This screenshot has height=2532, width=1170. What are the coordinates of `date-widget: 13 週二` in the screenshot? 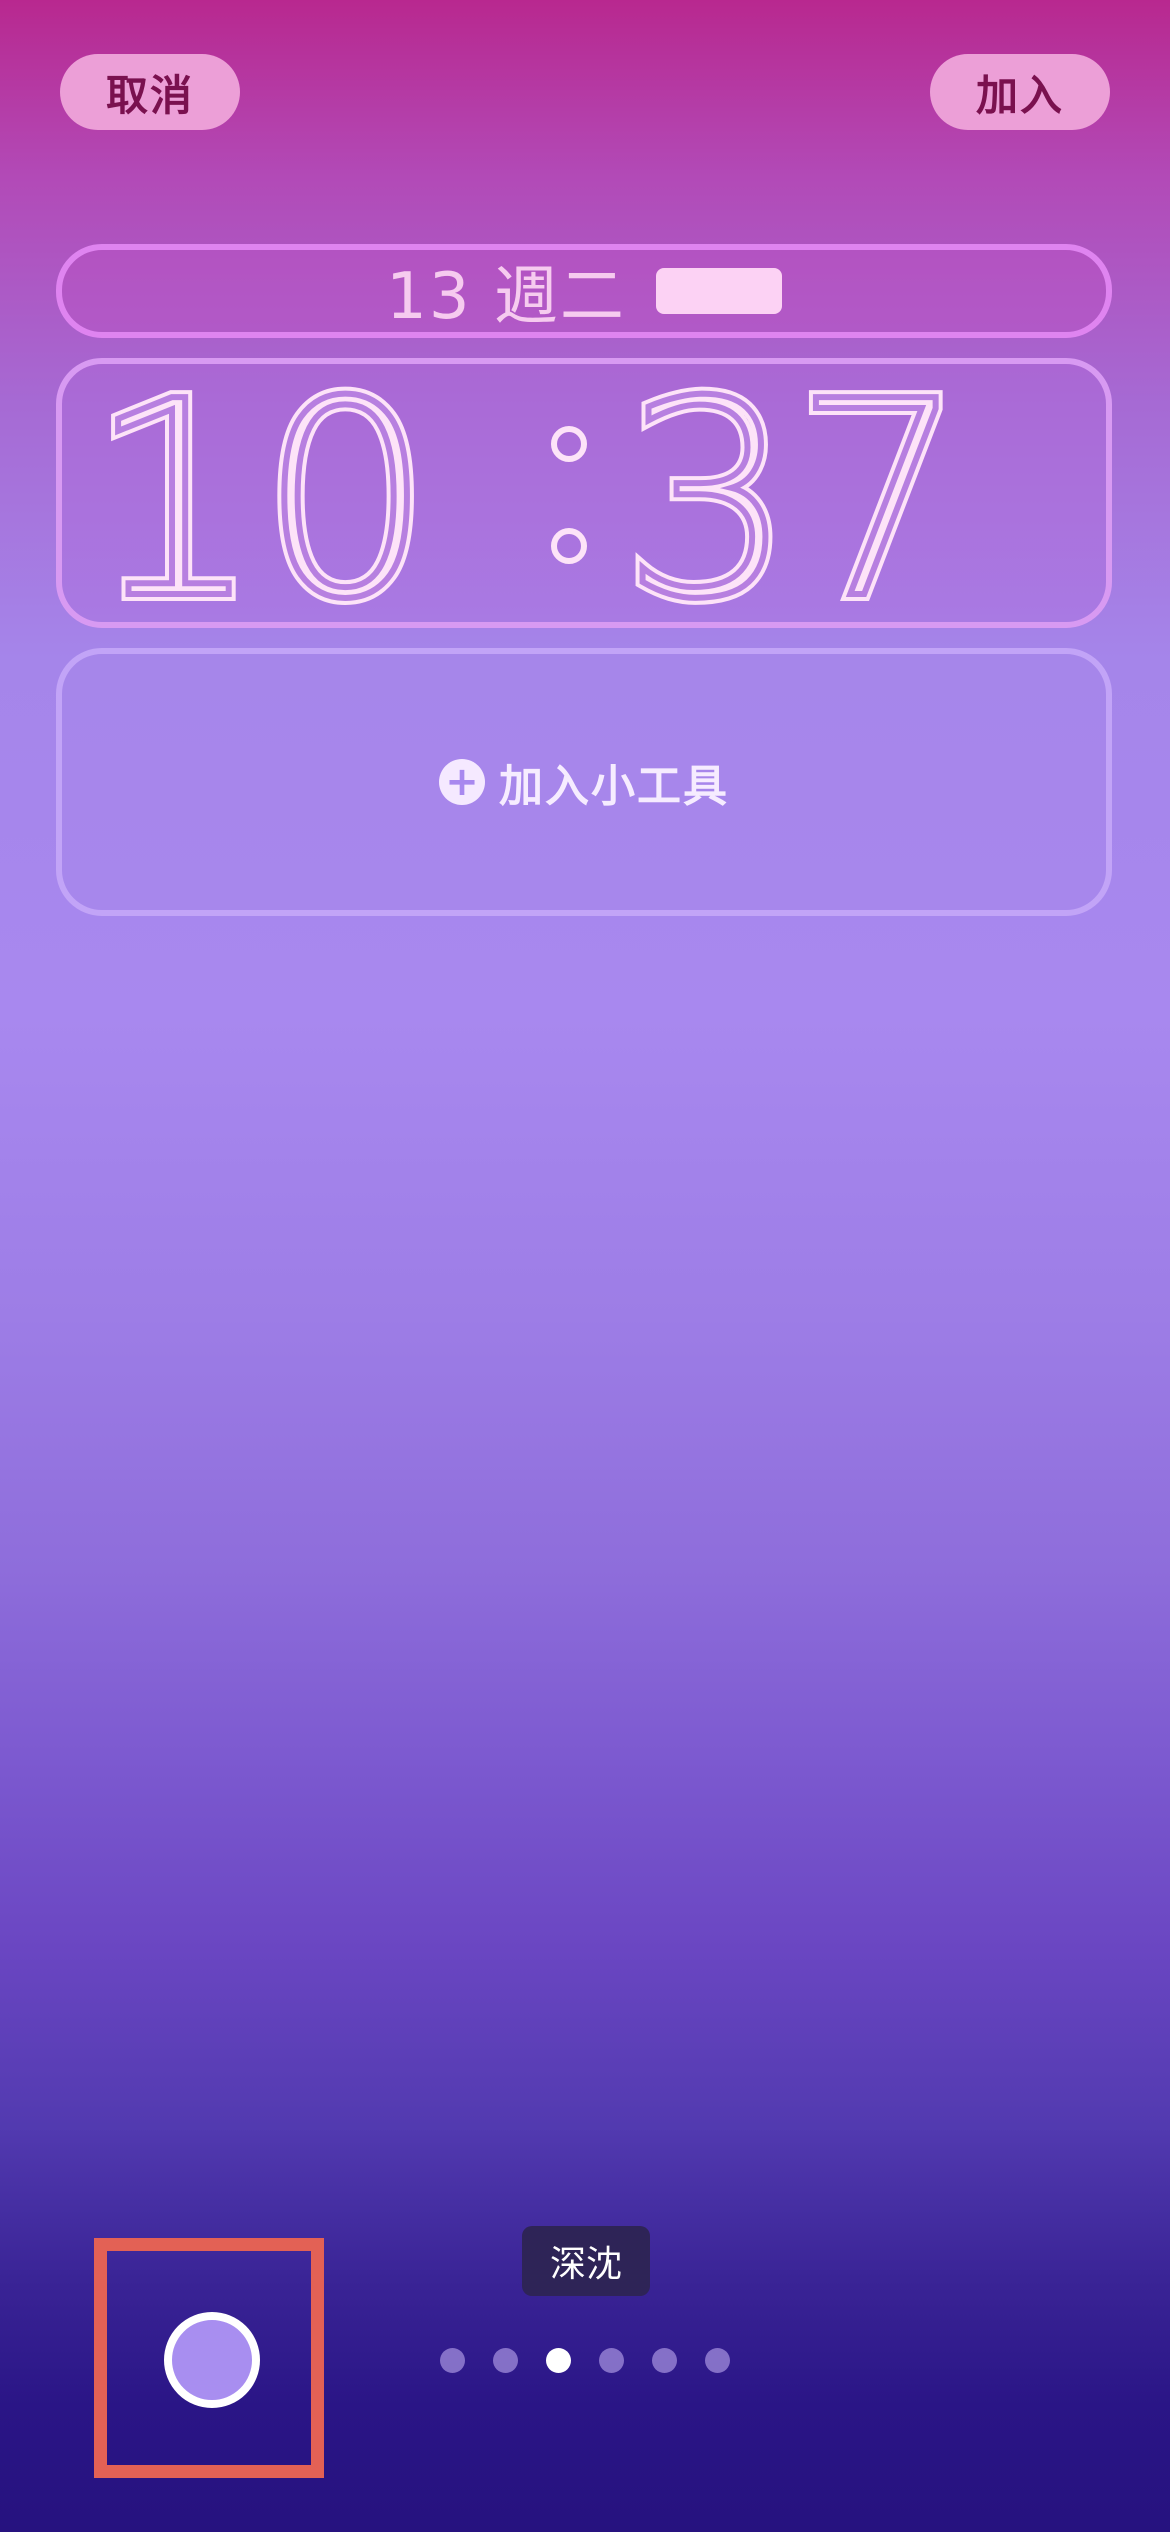 It's located at (584, 291).